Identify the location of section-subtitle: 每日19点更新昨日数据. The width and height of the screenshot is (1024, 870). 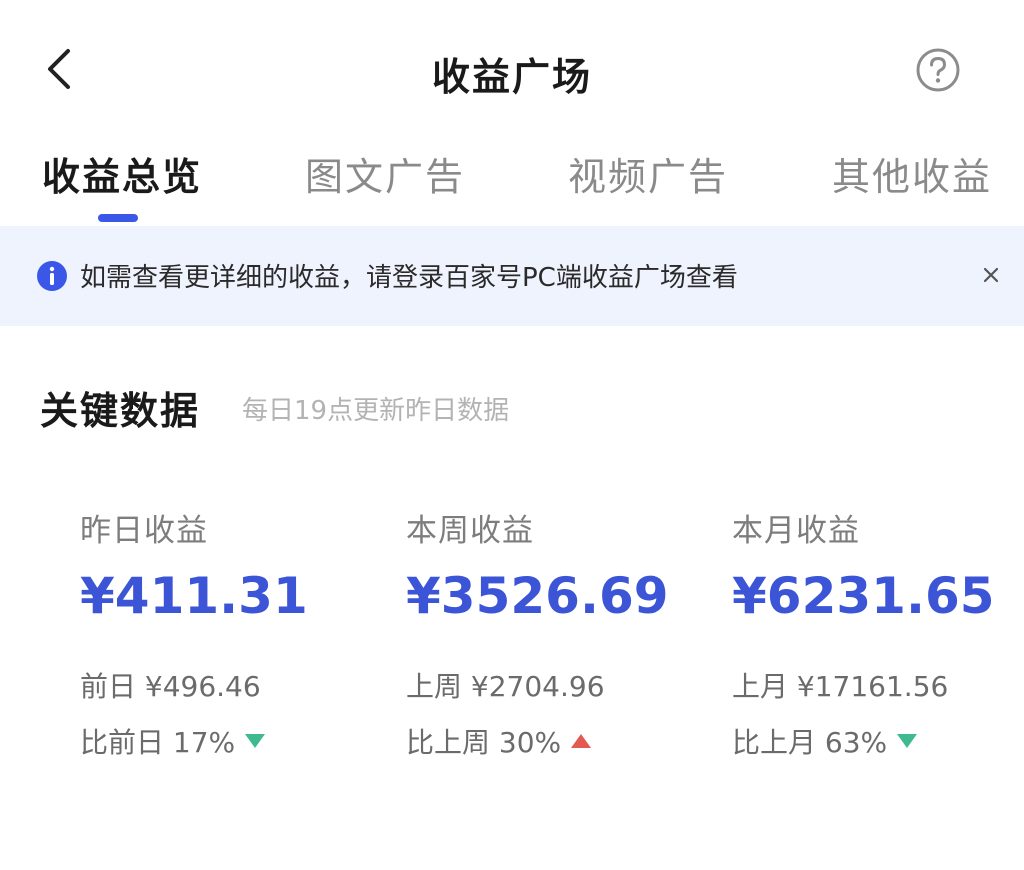
(376, 411).